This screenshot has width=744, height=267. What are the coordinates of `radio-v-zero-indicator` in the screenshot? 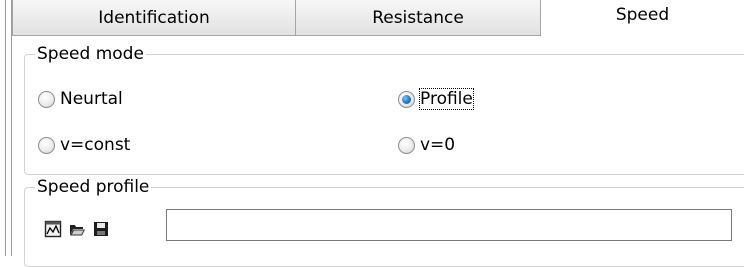 It's located at (406, 145).